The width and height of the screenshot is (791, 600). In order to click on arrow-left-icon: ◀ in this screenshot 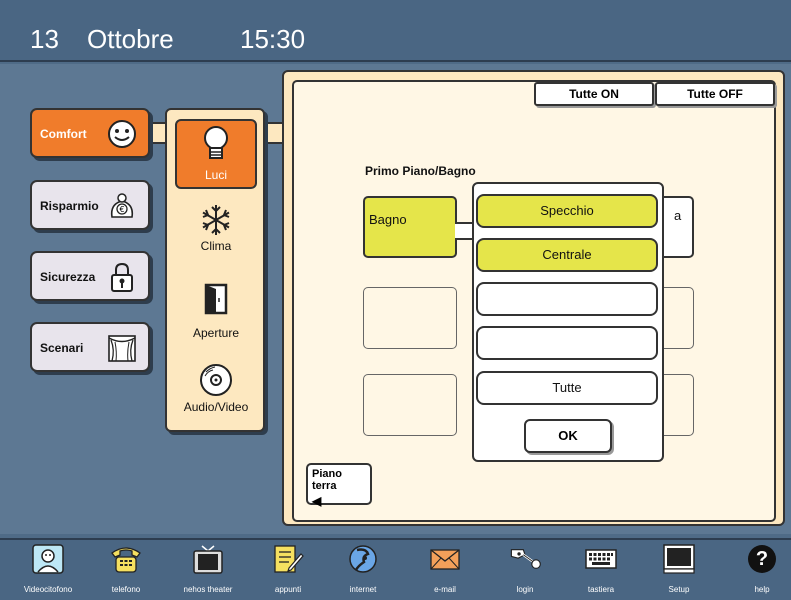, I will do `click(317, 501)`.